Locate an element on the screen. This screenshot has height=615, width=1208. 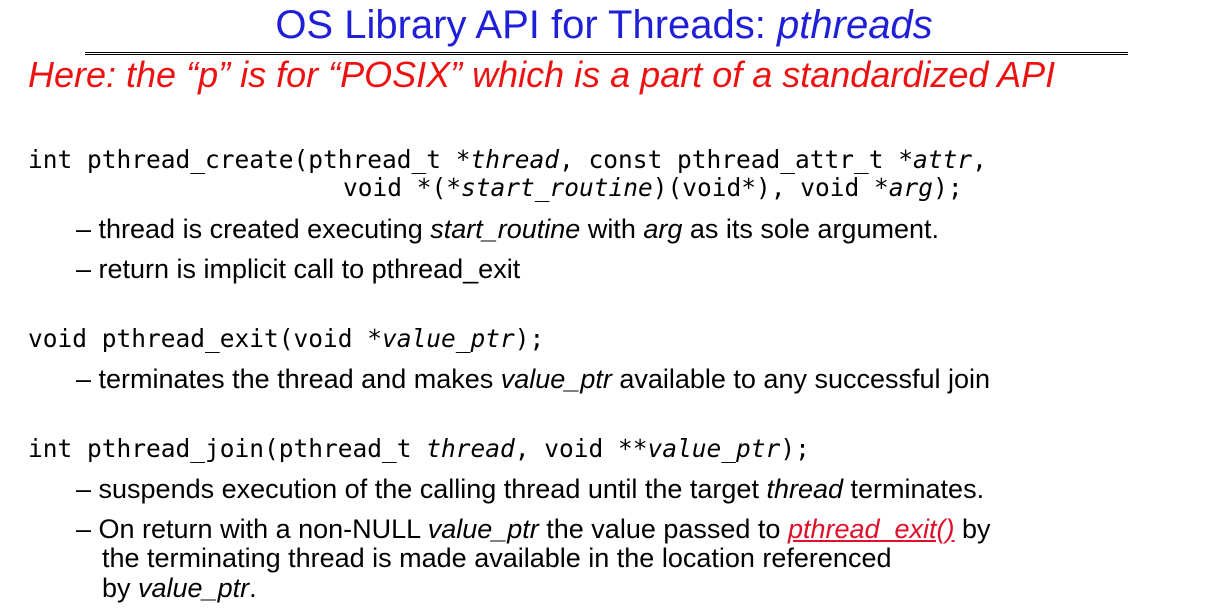
bullet-text: as its sole argument. is located at coordinates (810, 229).